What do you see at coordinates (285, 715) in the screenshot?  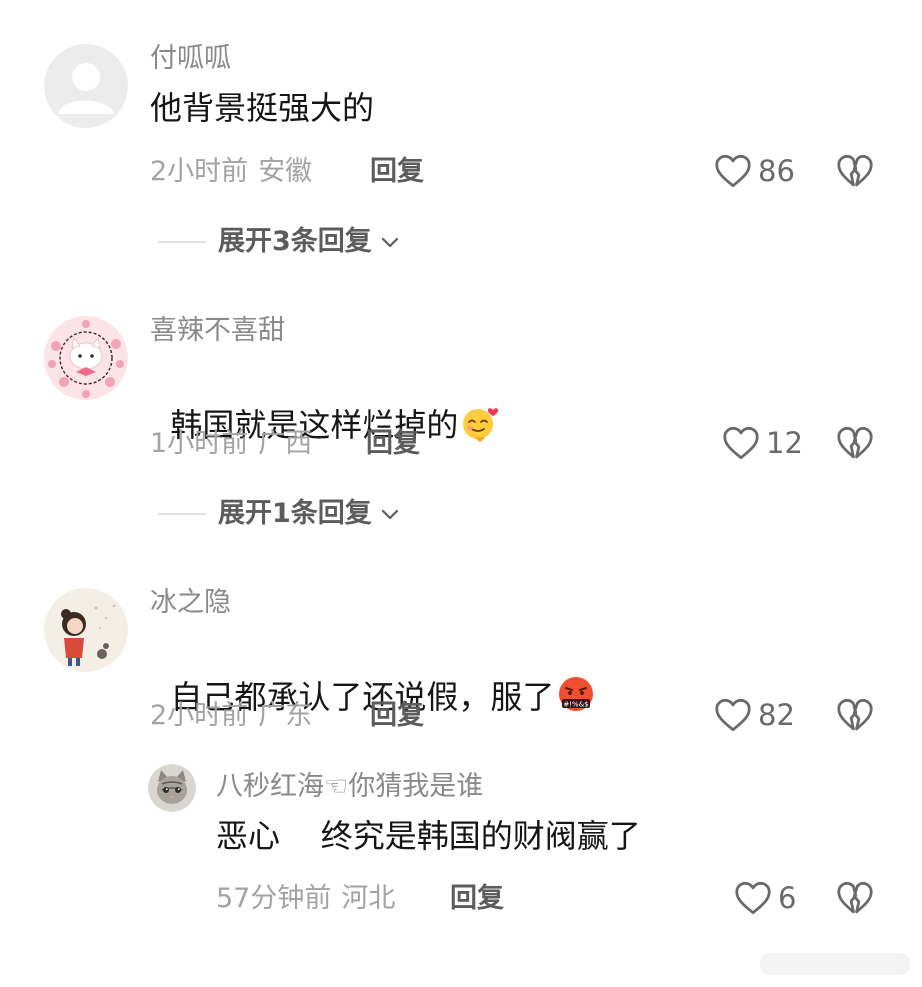 I see `comment-location: 广东` at bounding box center [285, 715].